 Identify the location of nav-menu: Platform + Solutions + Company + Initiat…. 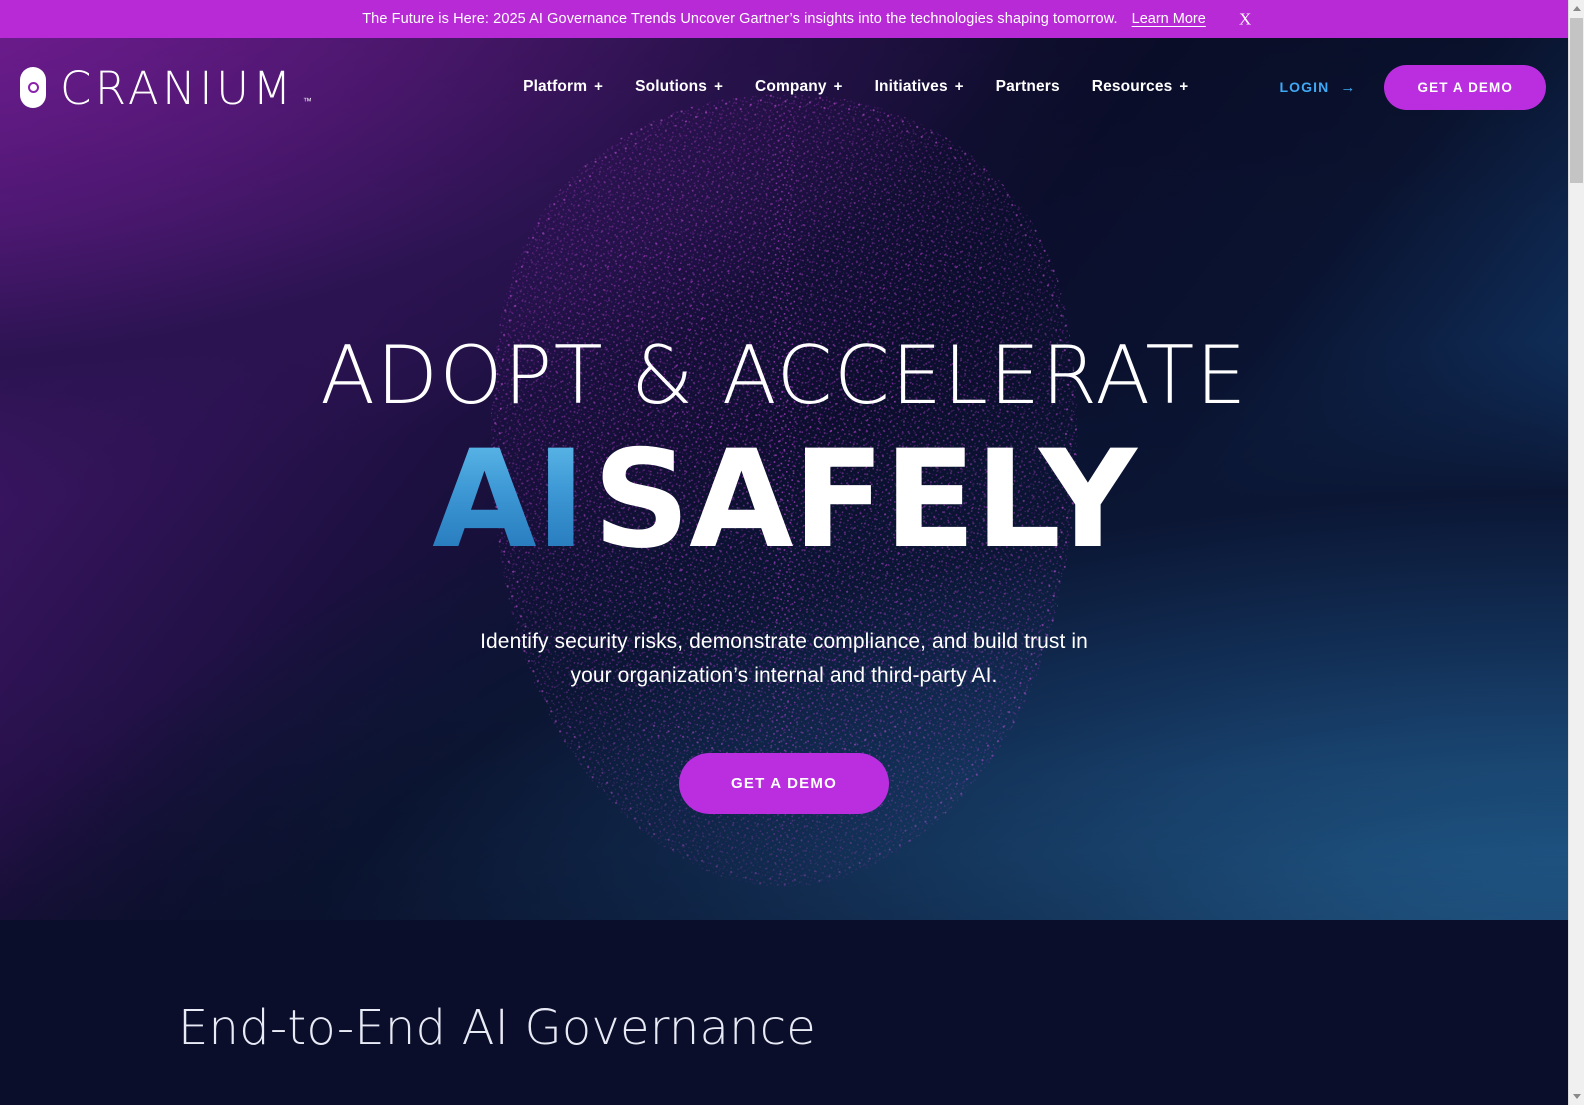
(795, 87).